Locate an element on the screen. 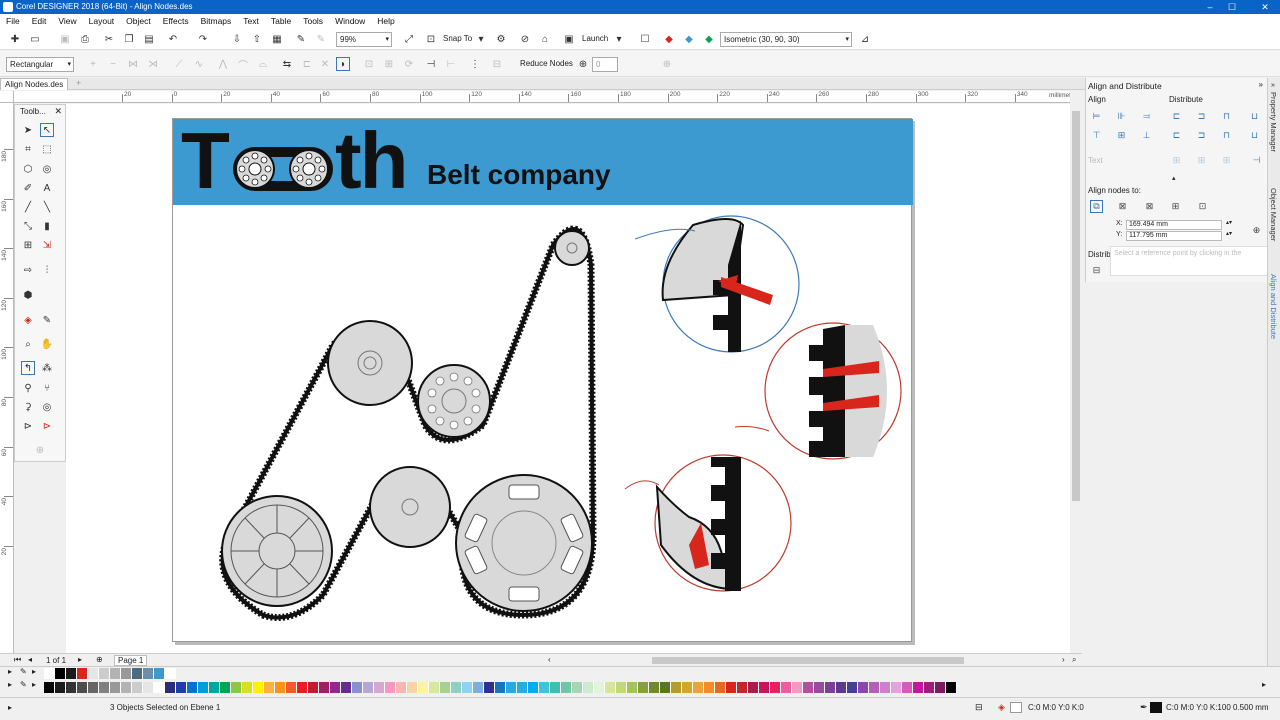  zoom-combo: 99% ▾ is located at coordinates (364, 39).